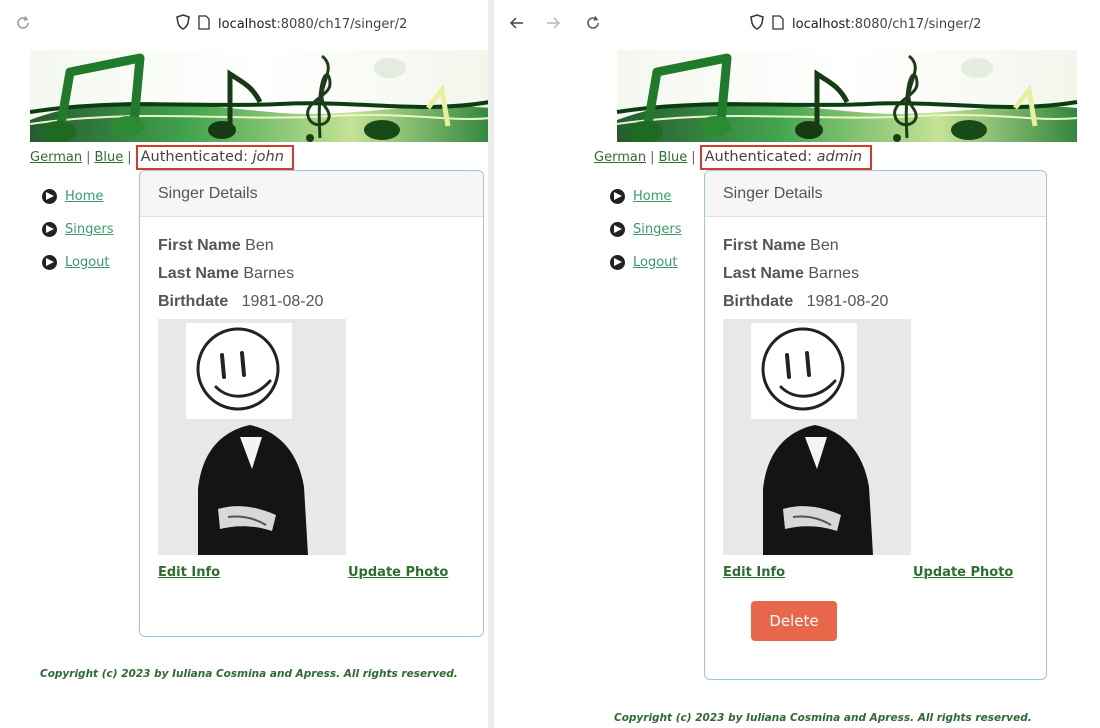 The width and height of the screenshot is (1100, 728). I want to click on left-browser-toolbar: localhost:8080/ch17/singer/2, so click(244, 23).